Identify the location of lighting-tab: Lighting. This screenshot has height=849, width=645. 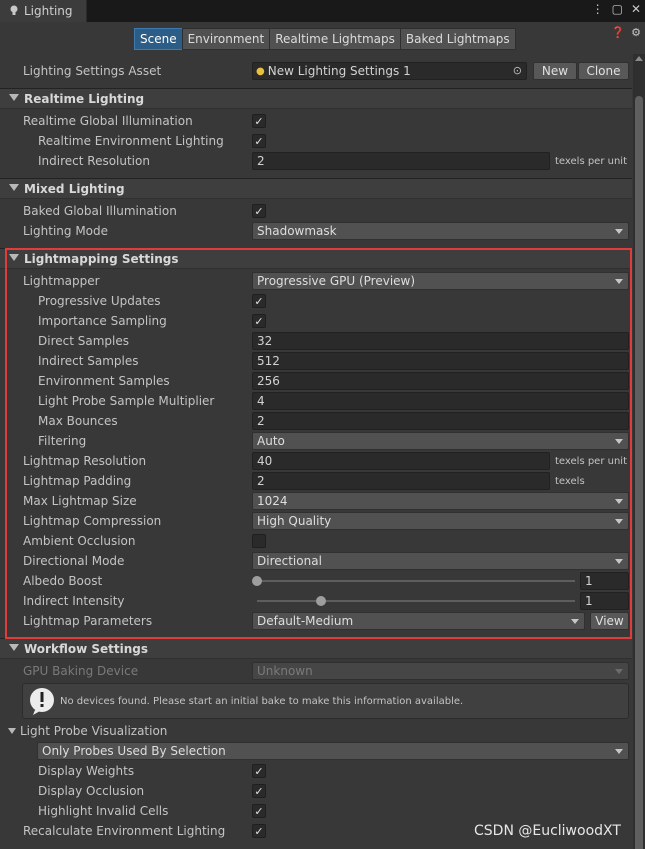
(43, 11).